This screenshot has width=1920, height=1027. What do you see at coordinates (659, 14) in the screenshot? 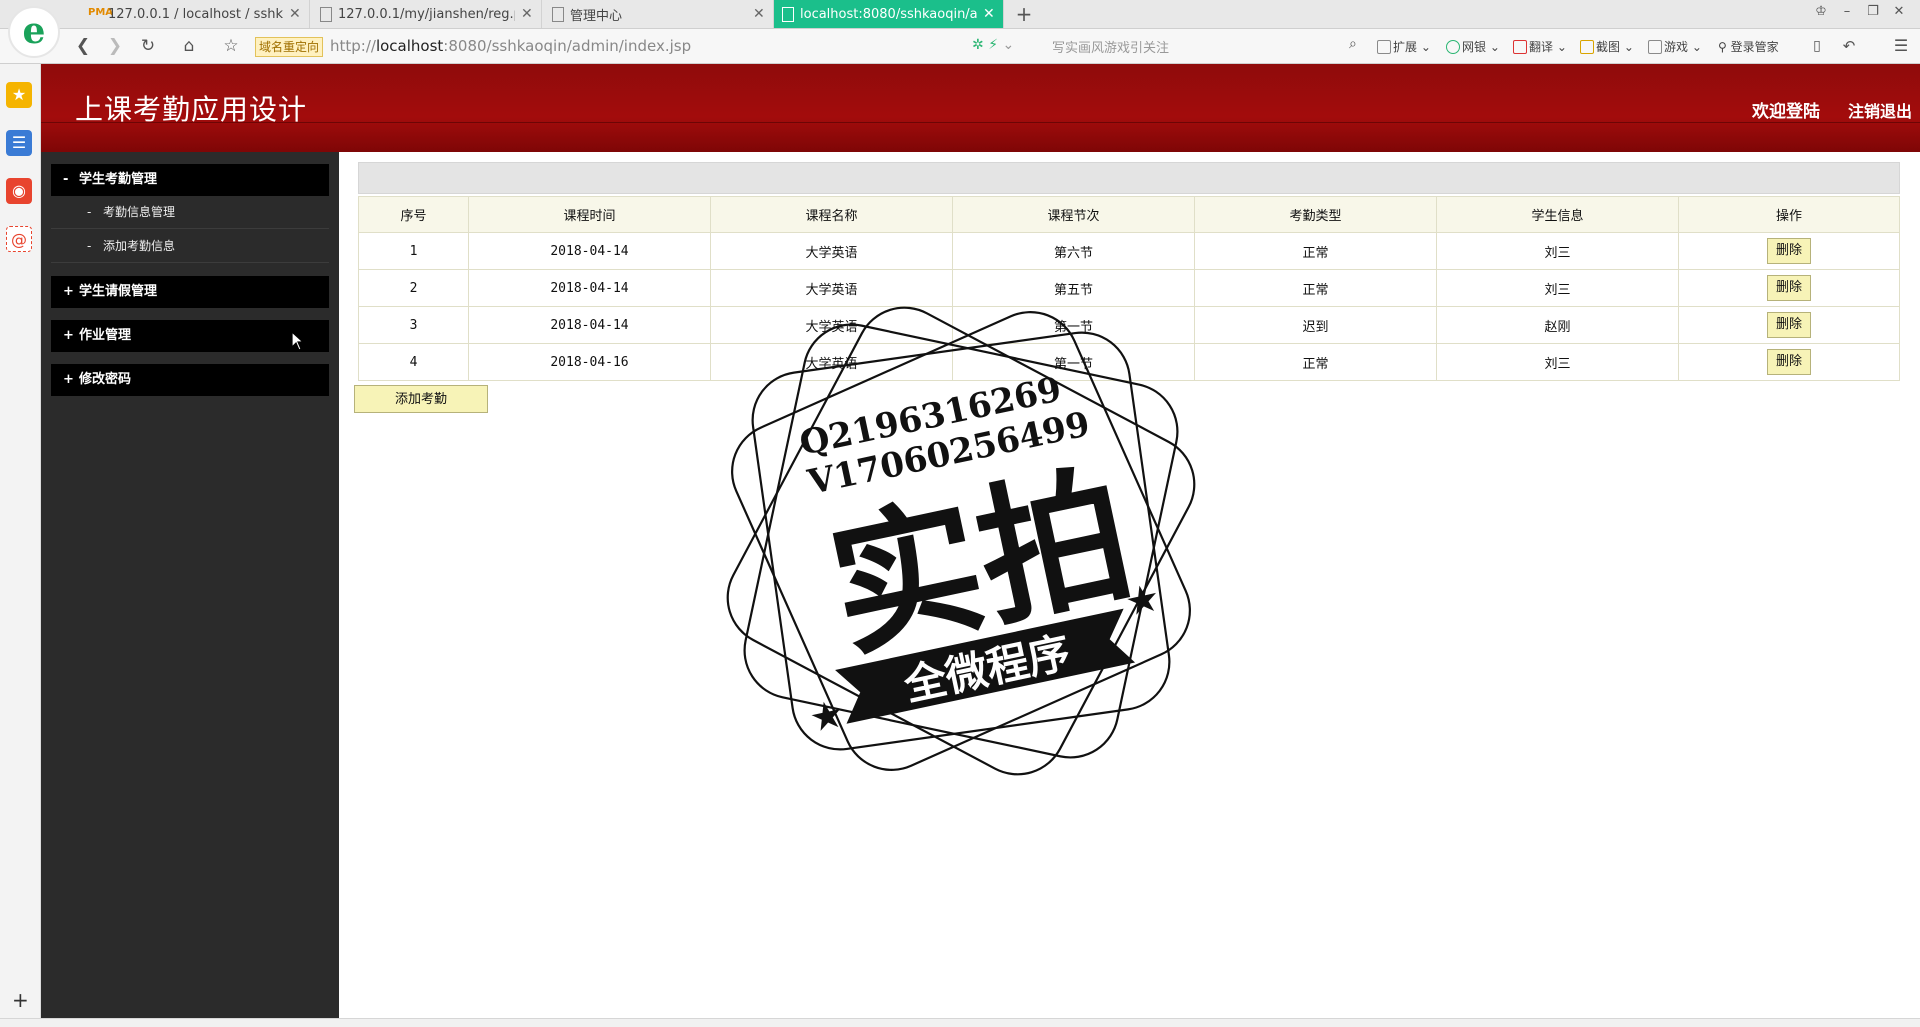
I see `browser-tab-admin-center: 管理中心 ✕` at bounding box center [659, 14].